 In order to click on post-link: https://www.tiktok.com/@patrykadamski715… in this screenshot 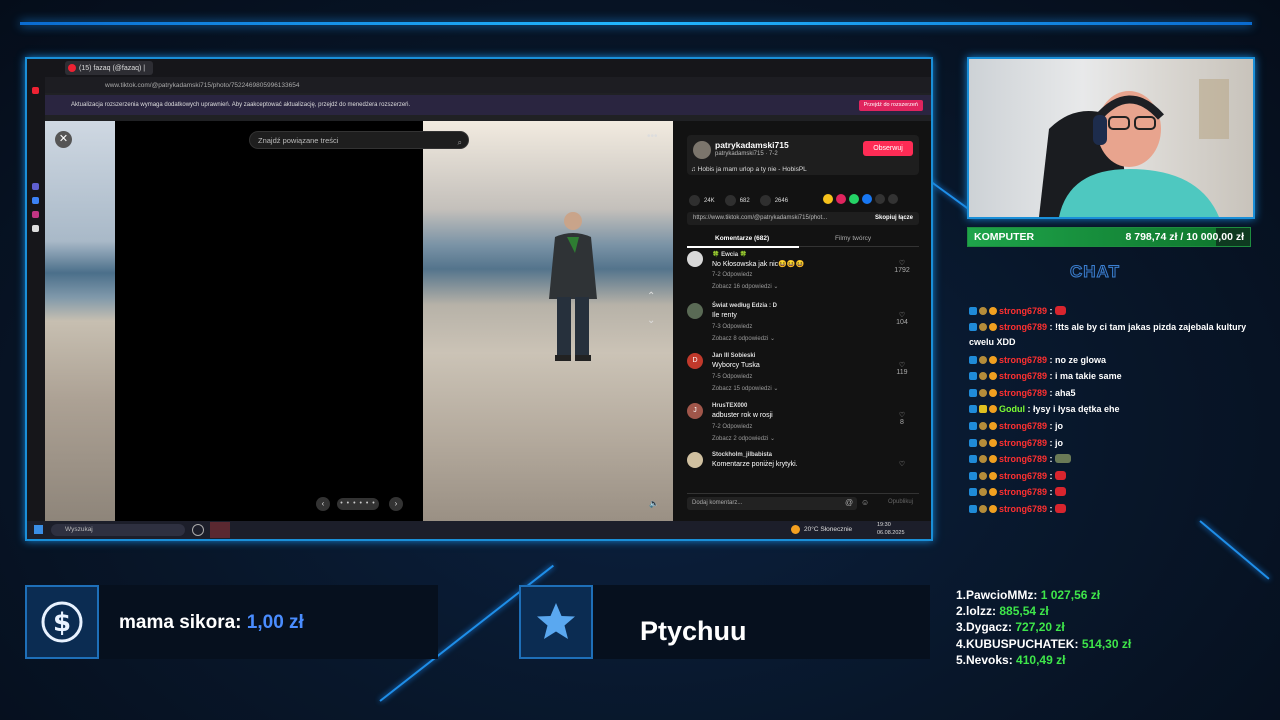, I will do `click(760, 218)`.